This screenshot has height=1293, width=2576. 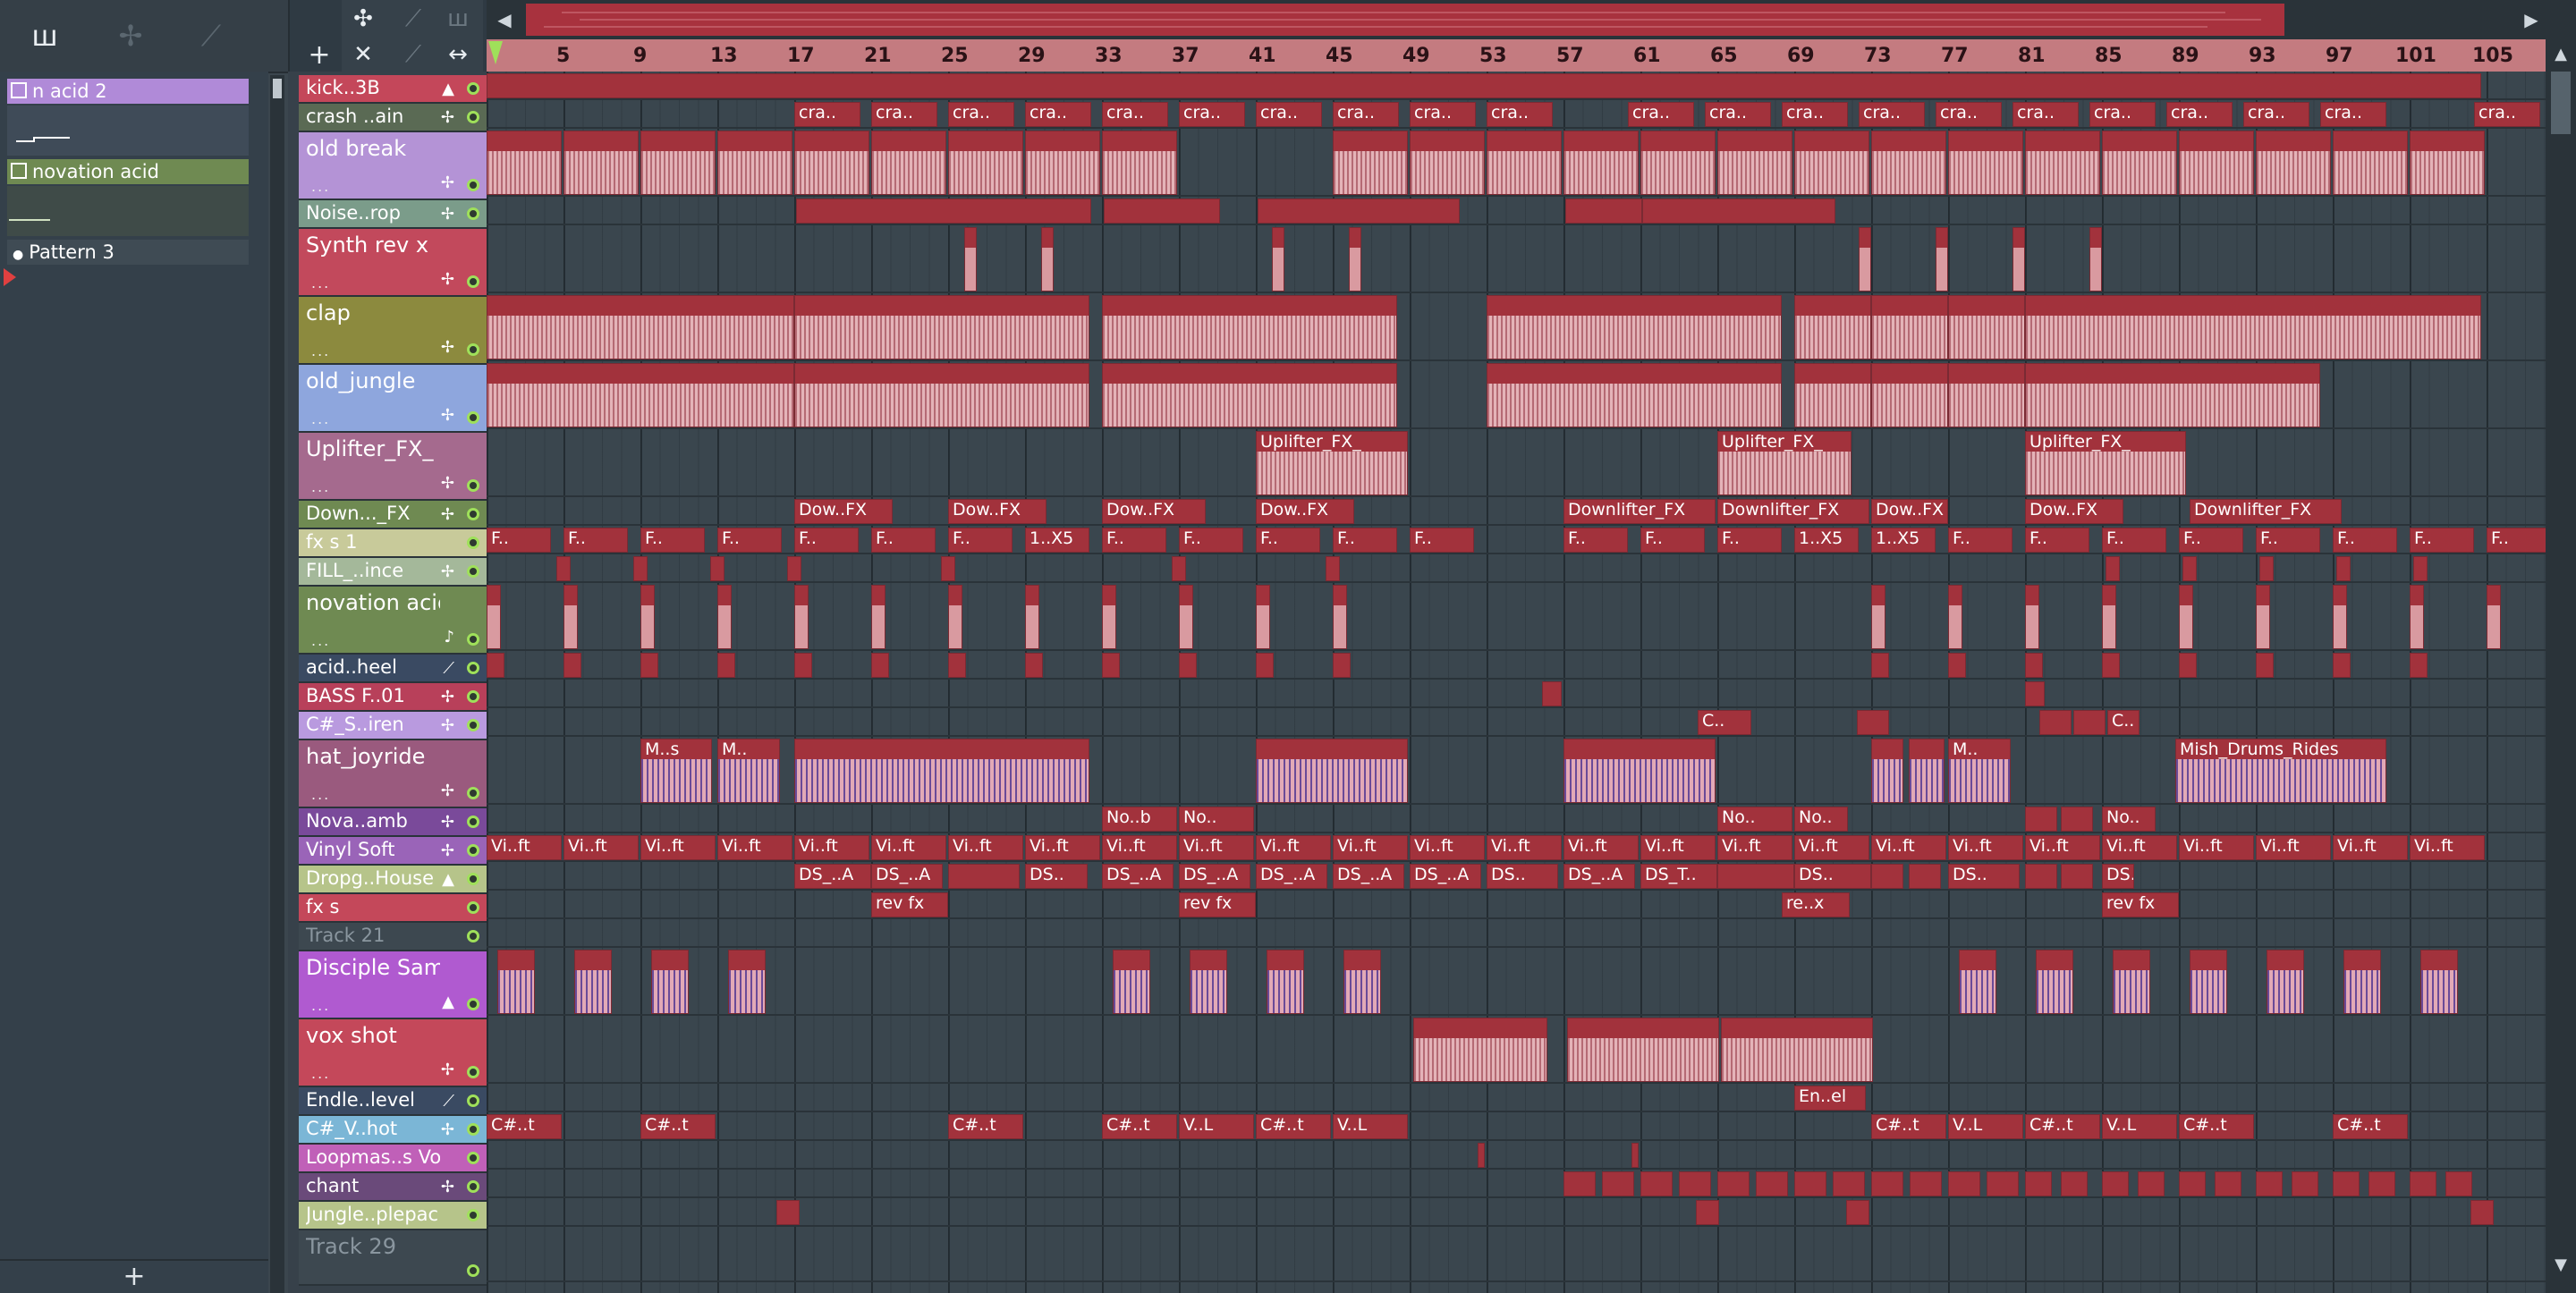 What do you see at coordinates (393, 669) in the screenshot?
I see `track-header: acid..heel ⟋` at bounding box center [393, 669].